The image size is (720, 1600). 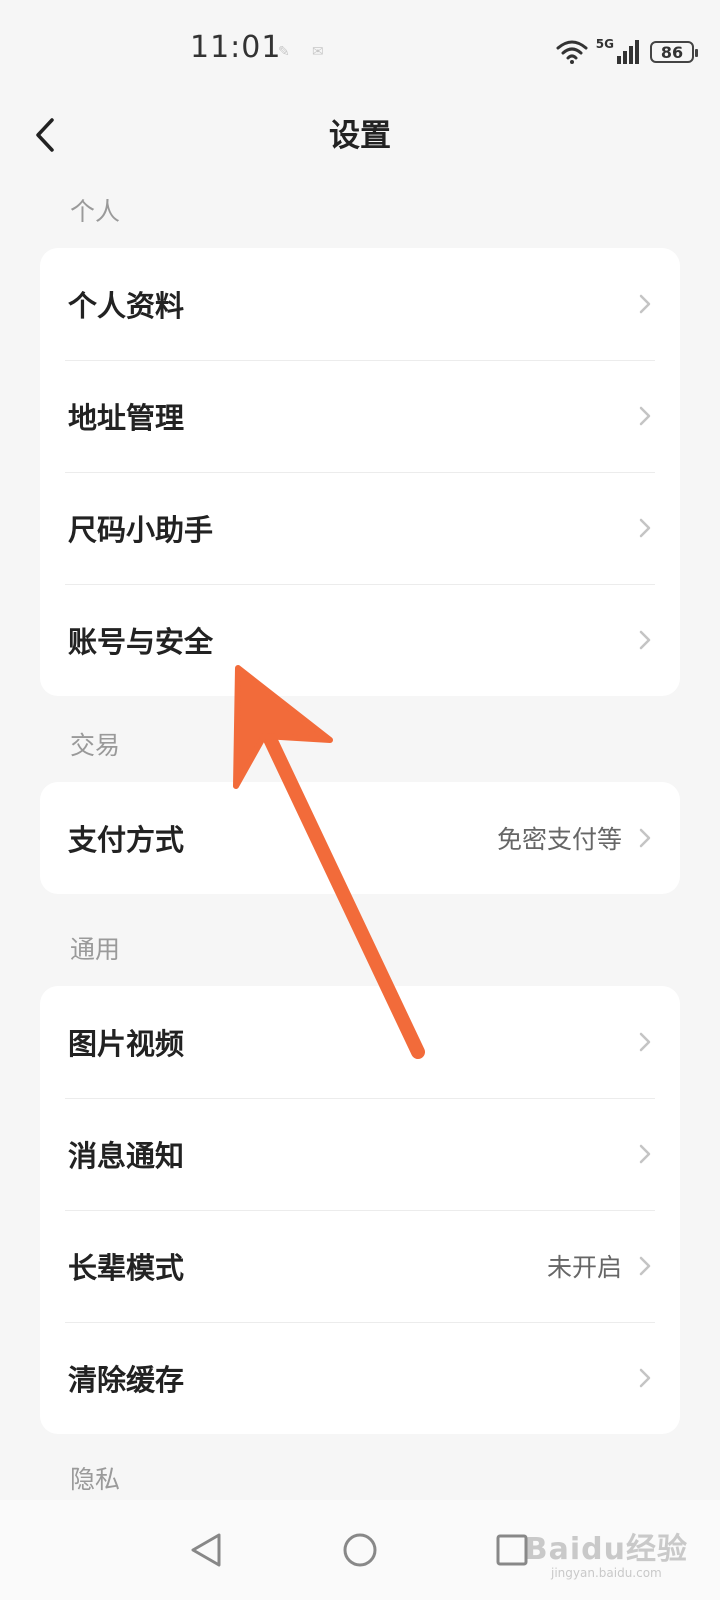 I want to click on watermark-main: Baidu经验, so click(x=606, y=1549).